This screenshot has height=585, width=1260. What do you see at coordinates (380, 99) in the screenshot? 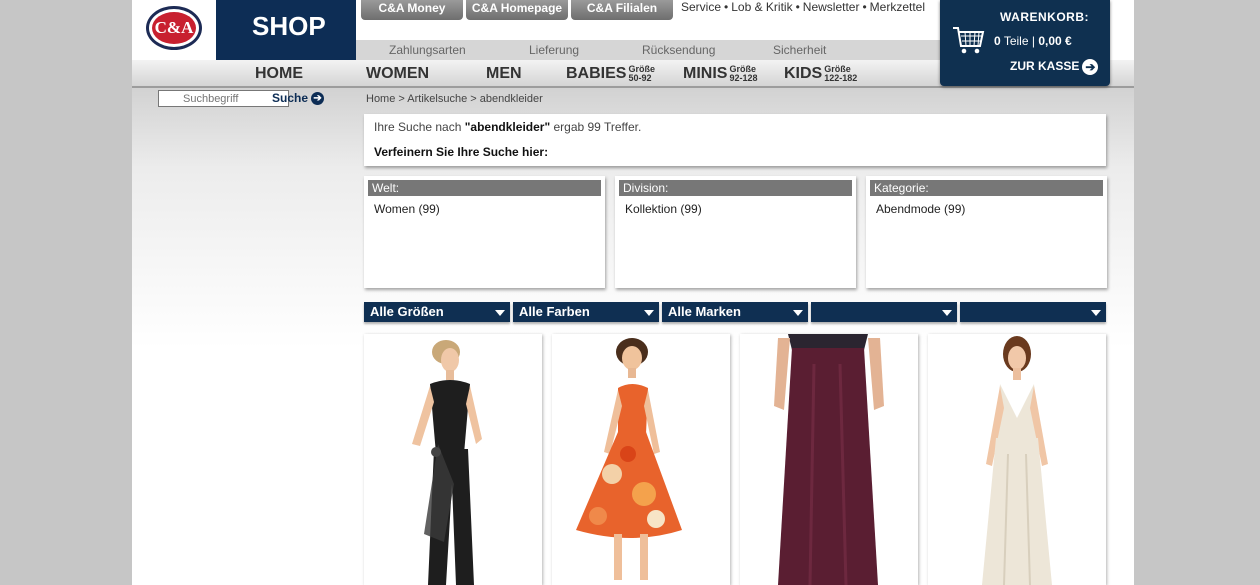
I see `breadcrumb-home: Home` at bounding box center [380, 99].